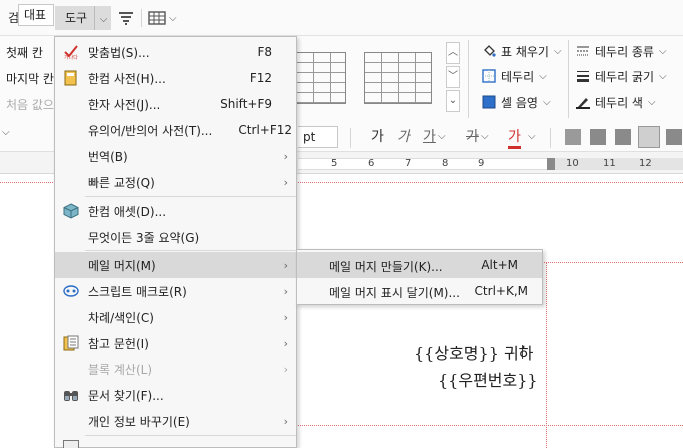  What do you see at coordinates (71, 395) in the screenshot?
I see `binoculars-icon` at bounding box center [71, 395].